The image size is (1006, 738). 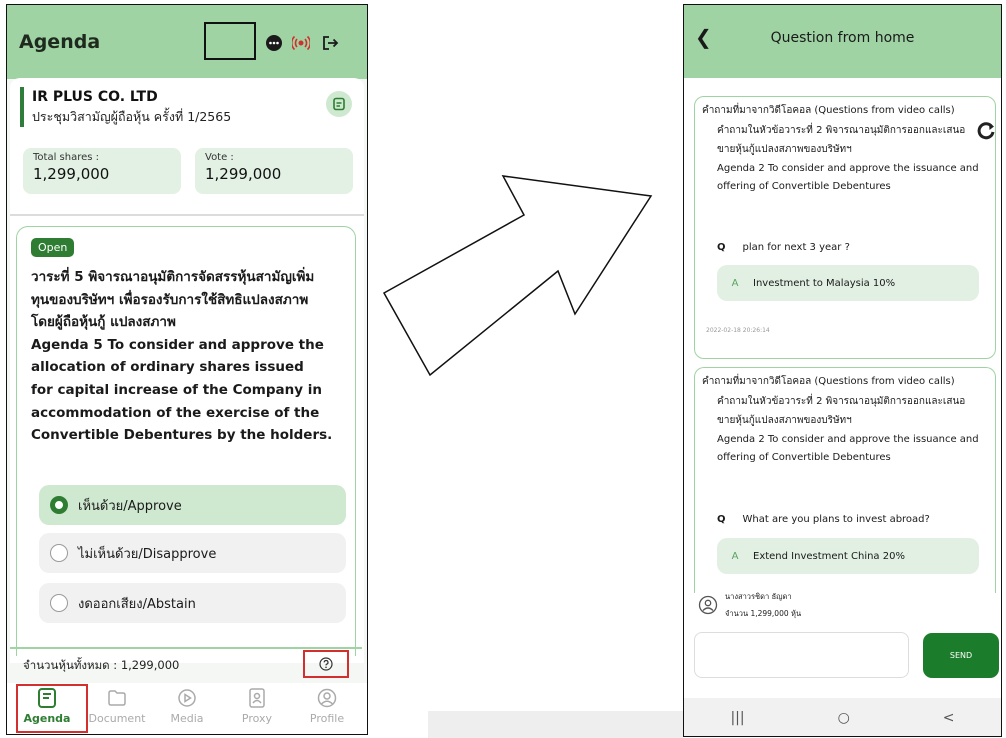 What do you see at coordinates (327, 698) in the screenshot?
I see `profile-icon` at bounding box center [327, 698].